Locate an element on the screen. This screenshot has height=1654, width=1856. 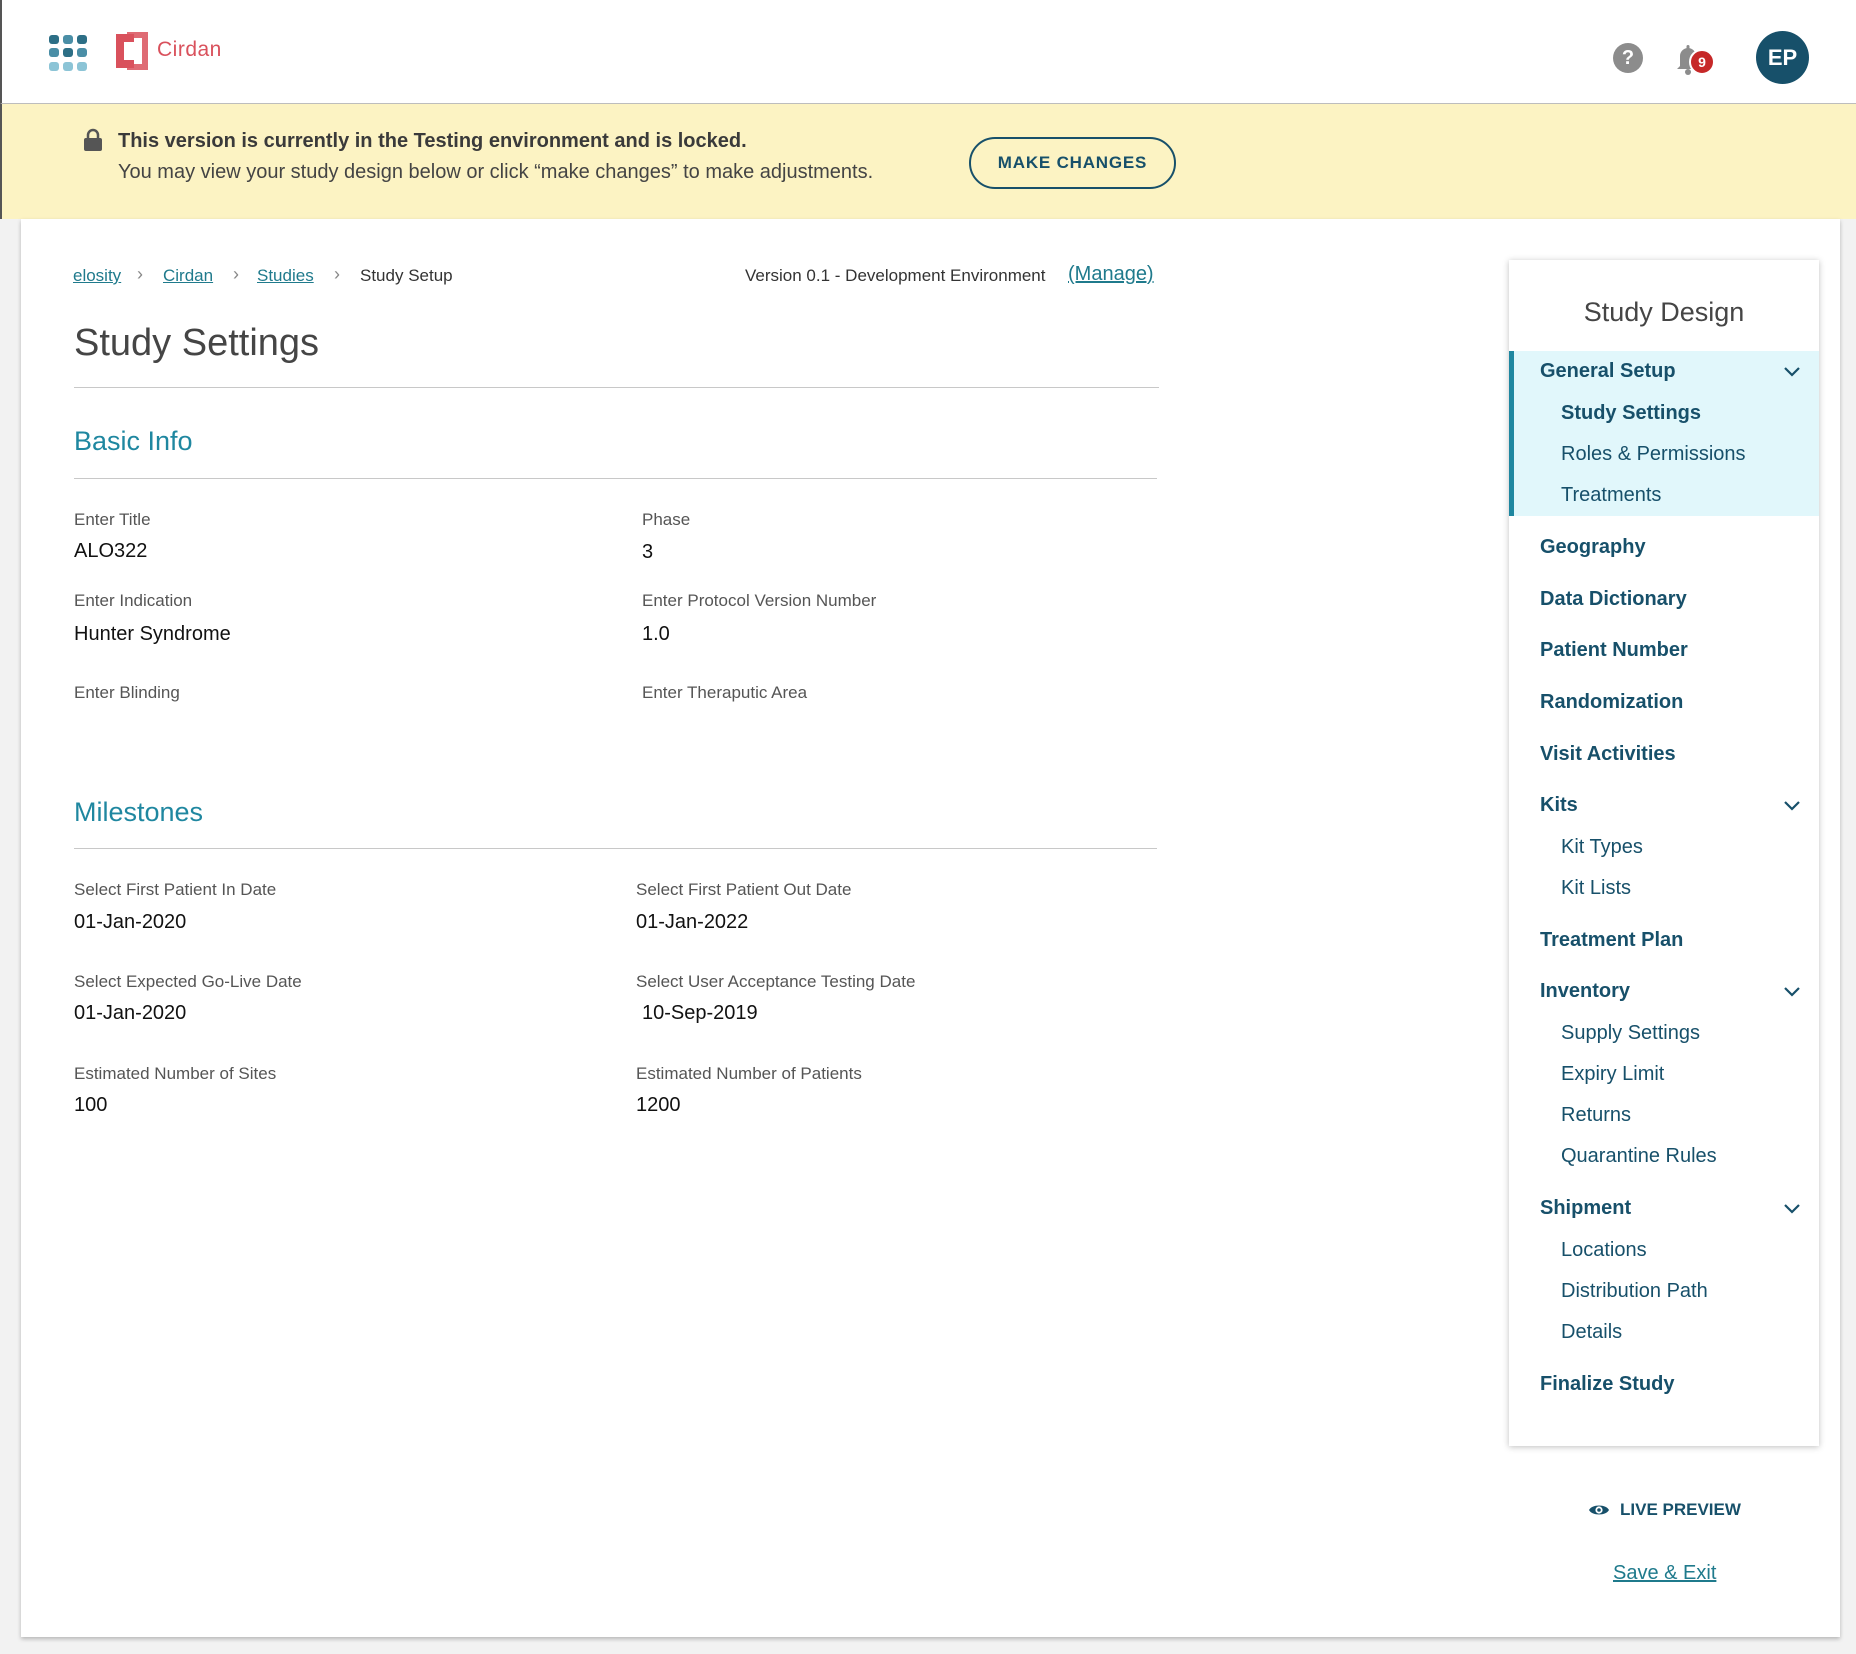
page-title: Study Settings is located at coordinates (197, 343).